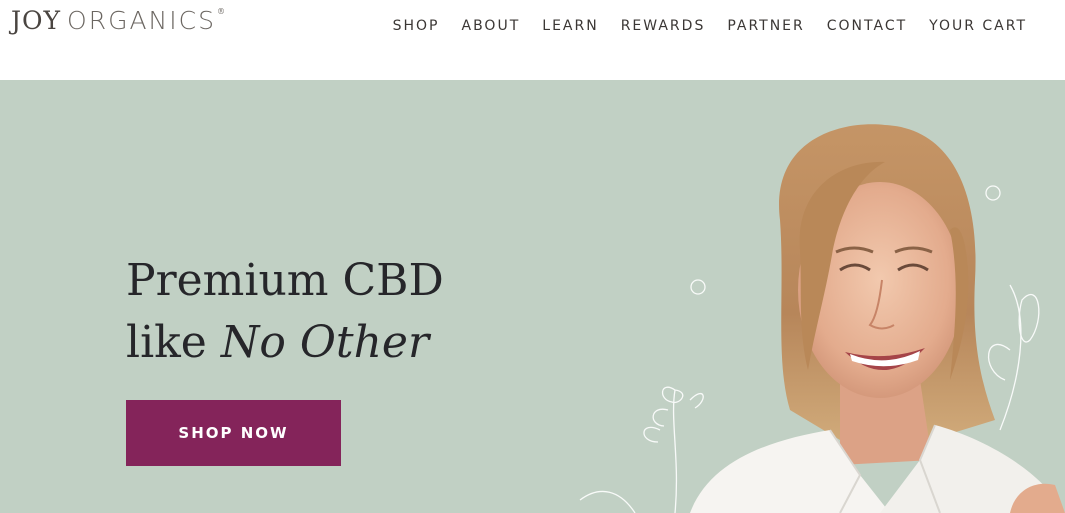  Describe the element at coordinates (220, 11) in the screenshot. I see `registered-mark: ®` at that location.